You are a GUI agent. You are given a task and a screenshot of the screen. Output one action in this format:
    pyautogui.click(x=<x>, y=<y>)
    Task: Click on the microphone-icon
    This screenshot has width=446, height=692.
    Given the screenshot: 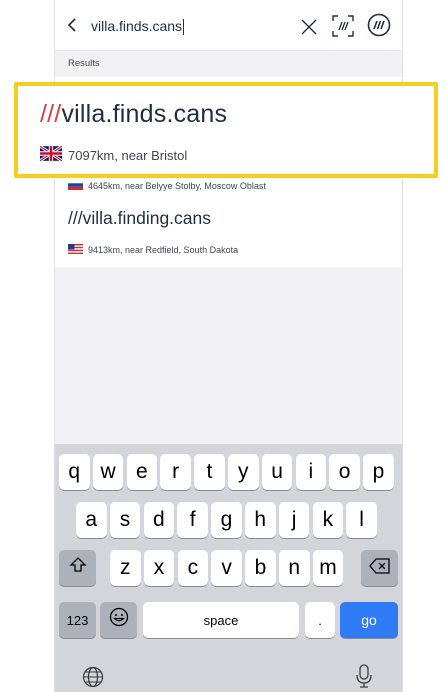 What is the action you would take?
    pyautogui.click(x=364, y=678)
    